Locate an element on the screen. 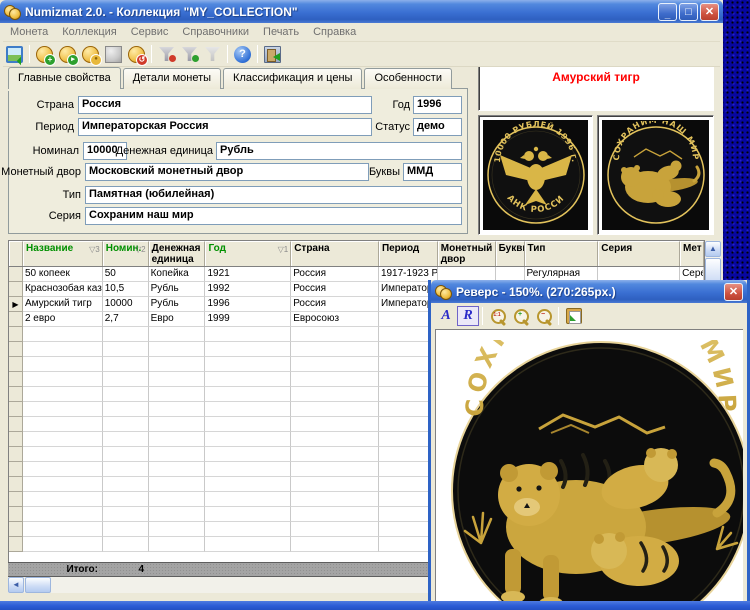  mint-label: Монетный двор is located at coordinates (41, 172).